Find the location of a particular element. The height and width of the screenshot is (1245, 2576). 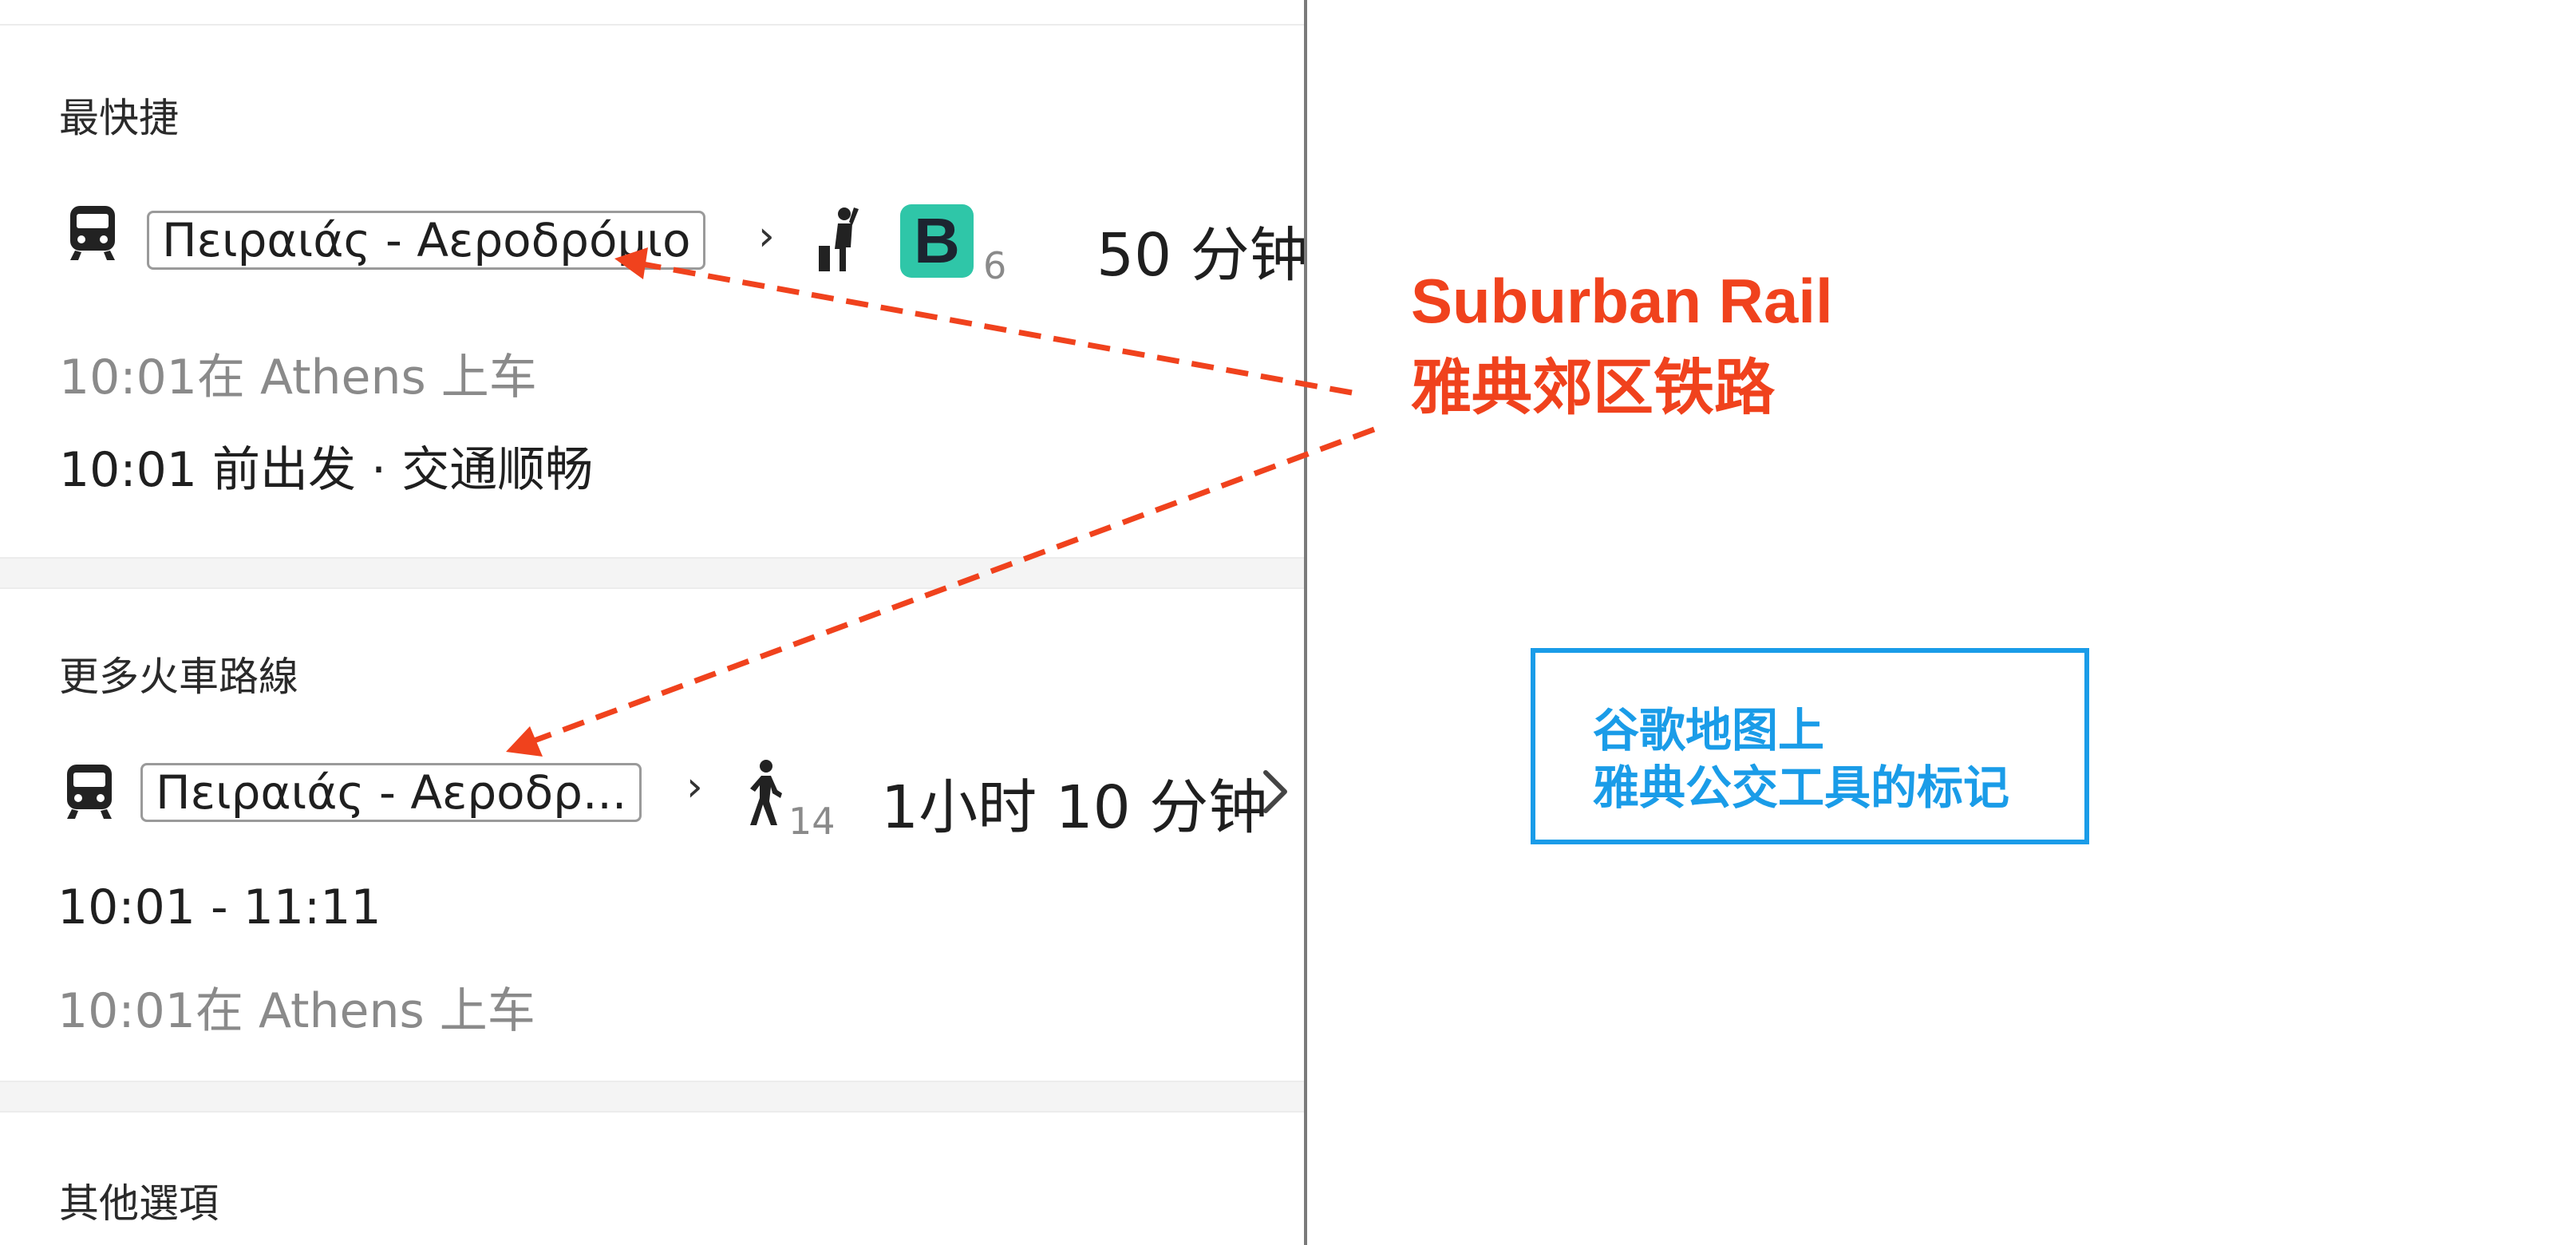

arrow-to-more-trains-route is located at coordinates (952, 586).